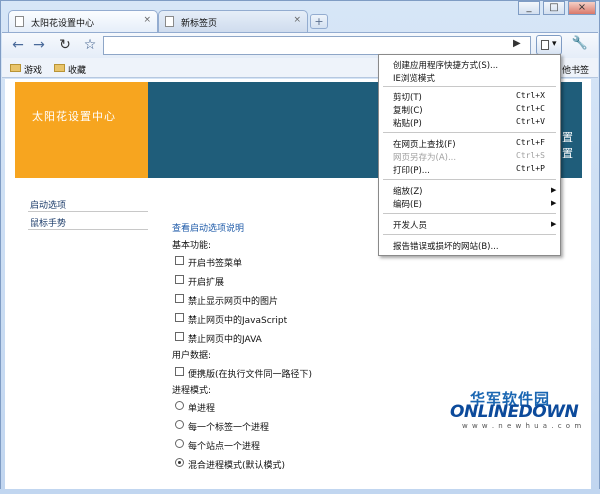 The height and width of the screenshot is (494, 600). I want to click on menu-item-encoding: 编码(E), so click(407, 204).